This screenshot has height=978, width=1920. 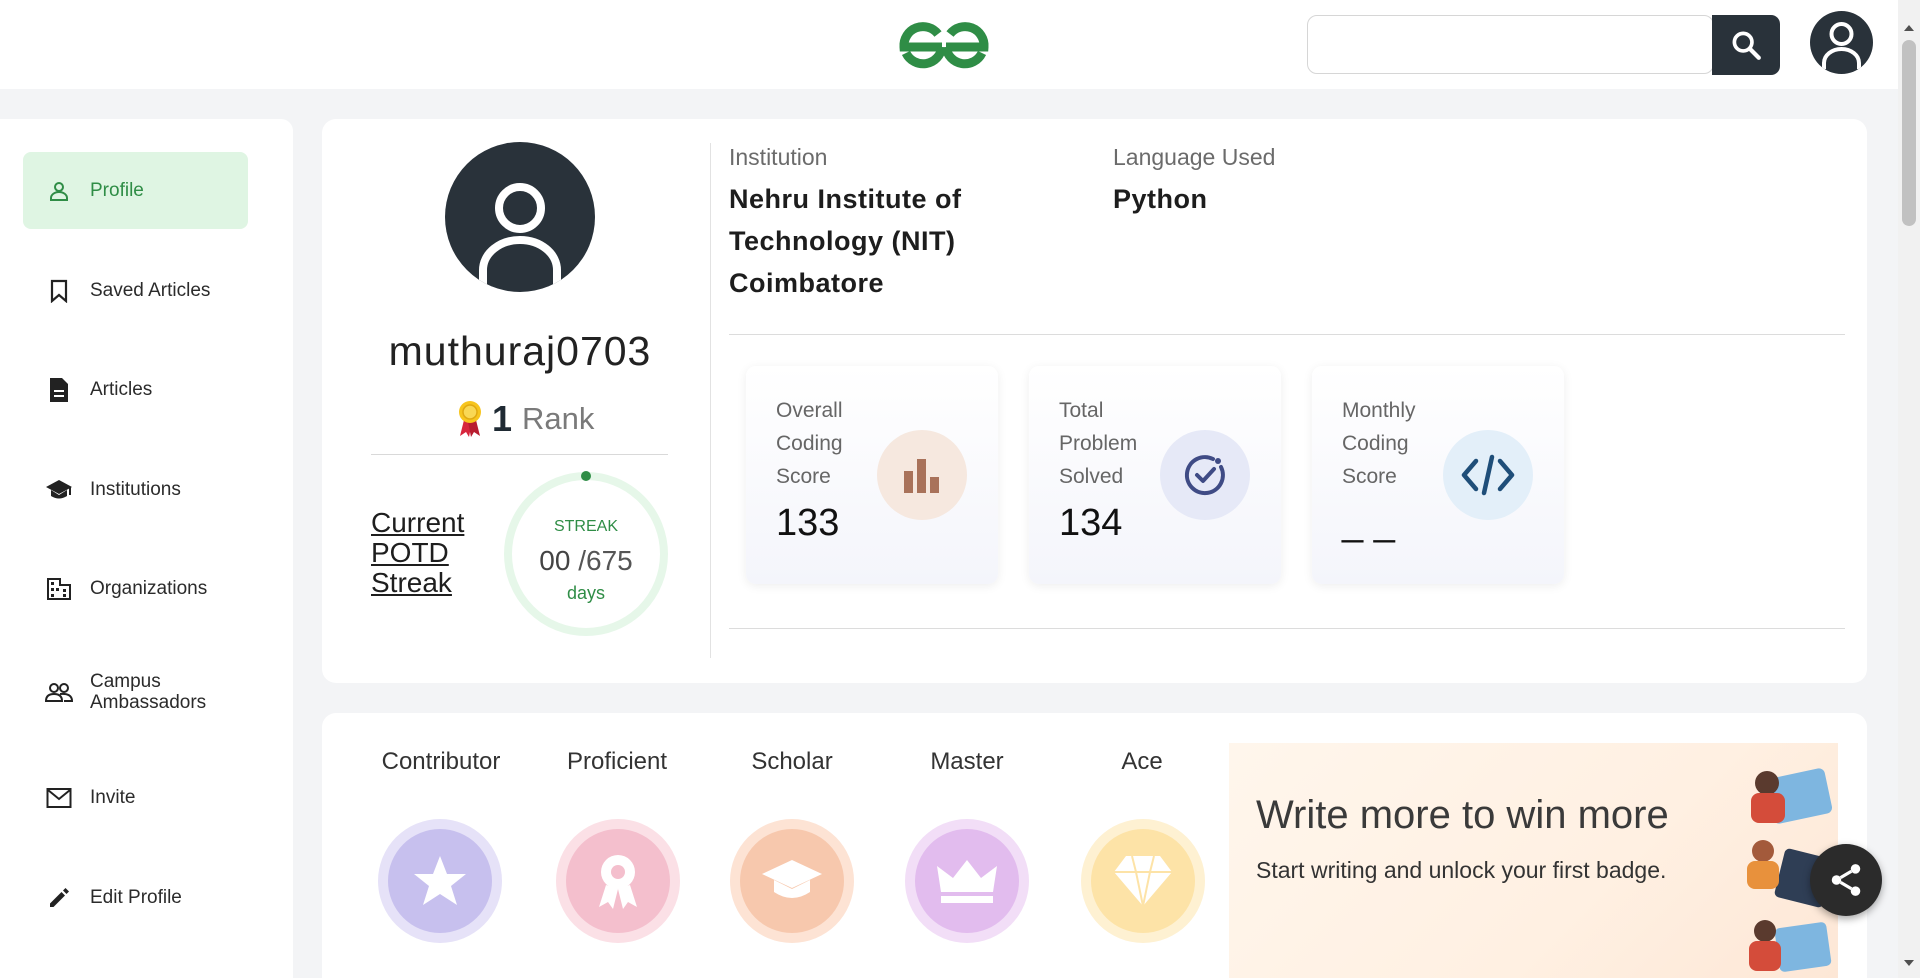 I want to click on stat-label-line: Monthly, so click(x=1379, y=410).